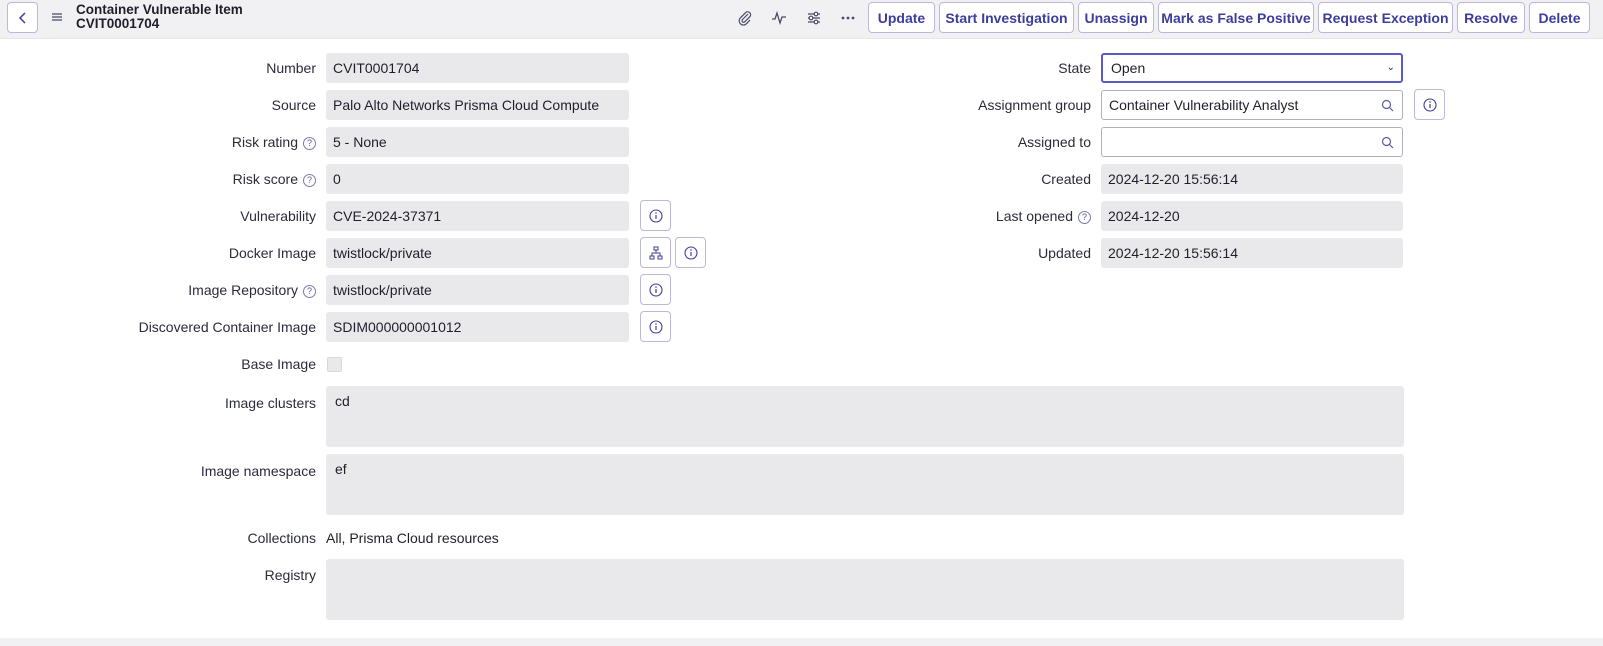  Describe the element at coordinates (1066, 179) in the screenshot. I see `created-label: Created` at that location.